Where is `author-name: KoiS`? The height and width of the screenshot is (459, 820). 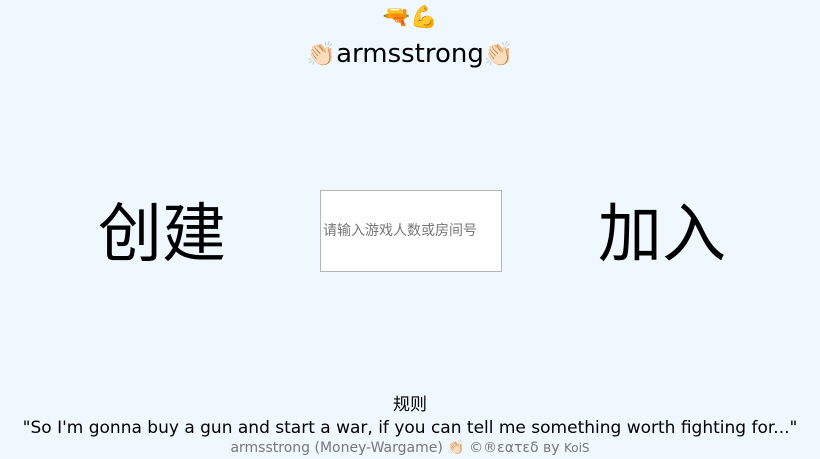
author-name: KoiS is located at coordinates (576, 448).